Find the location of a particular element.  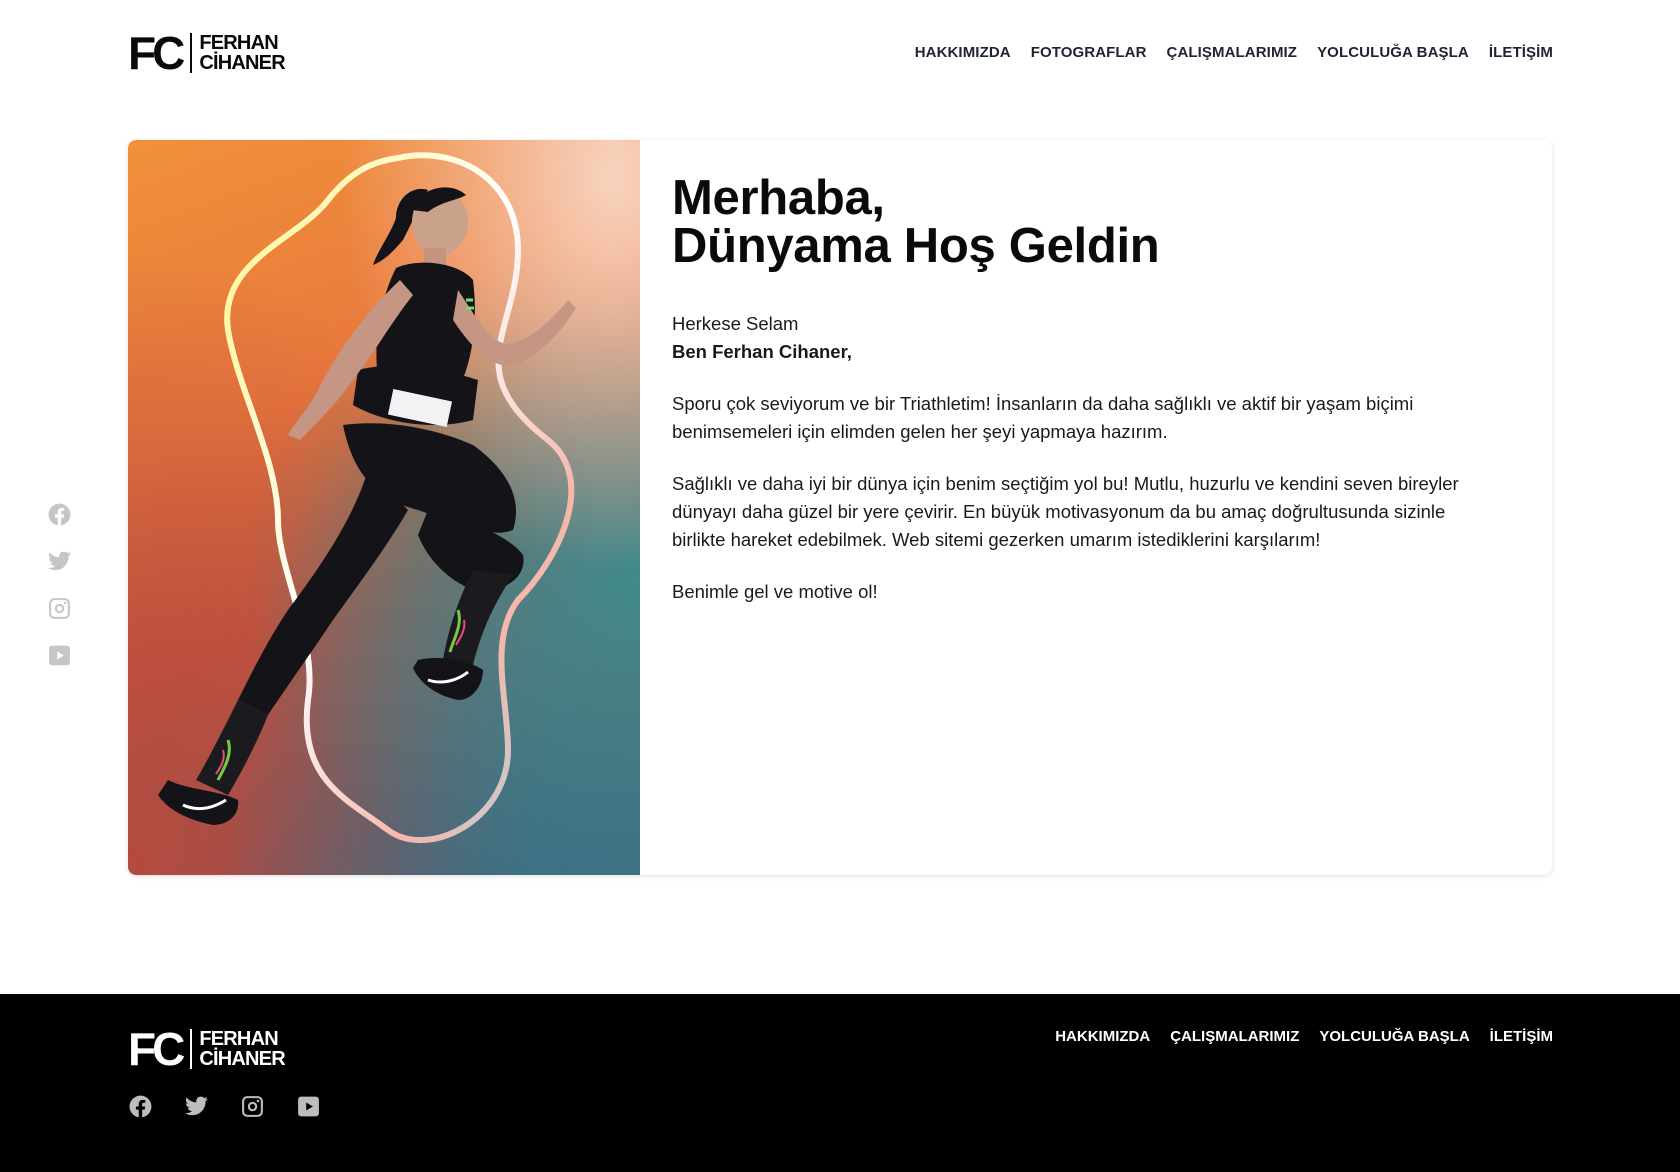

nav-link-yolculuga-basla: YOLCULUĞA BAŞLA is located at coordinates (1393, 52).